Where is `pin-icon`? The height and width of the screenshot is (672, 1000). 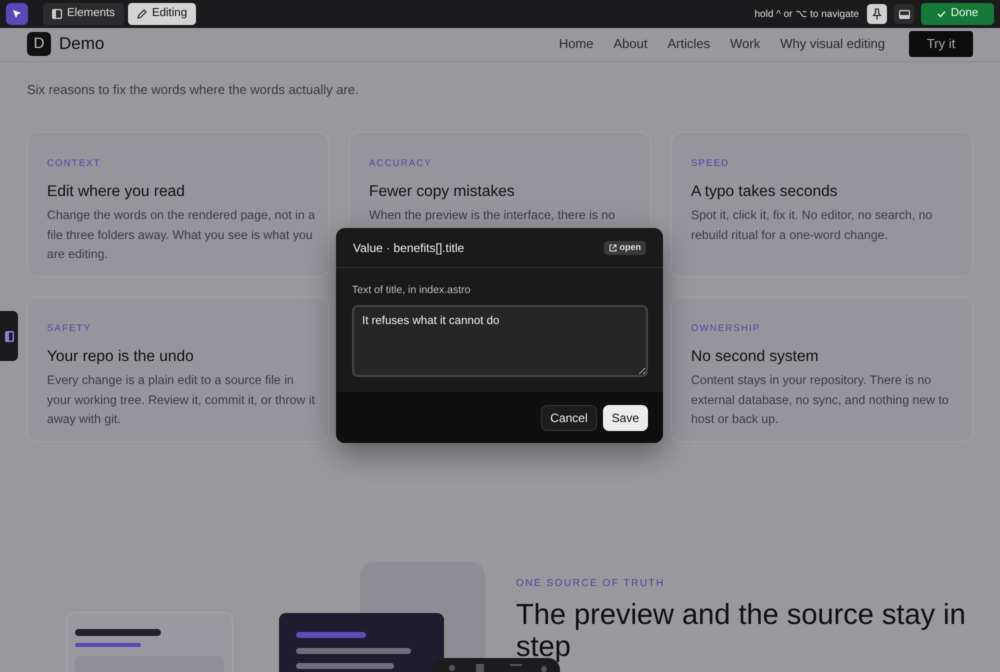
pin-icon is located at coordinates (877, 14).